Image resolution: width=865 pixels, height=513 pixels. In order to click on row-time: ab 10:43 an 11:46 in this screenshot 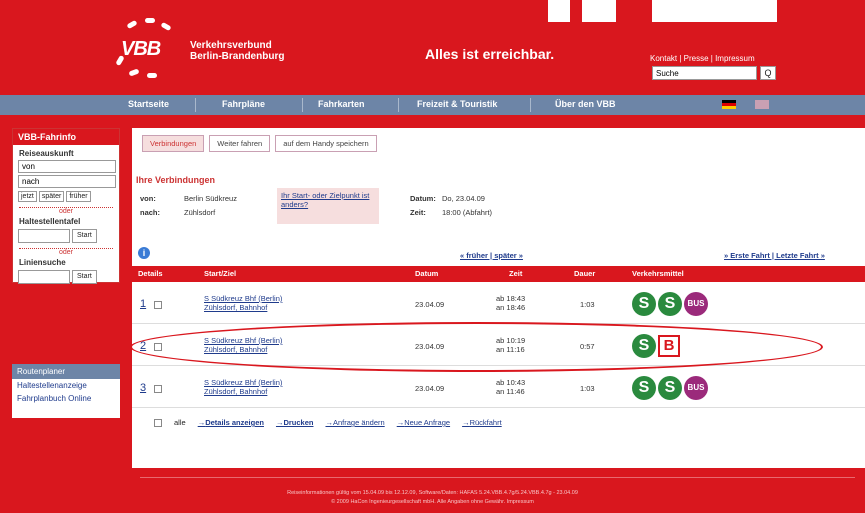, I will do `click(510, 387)`.